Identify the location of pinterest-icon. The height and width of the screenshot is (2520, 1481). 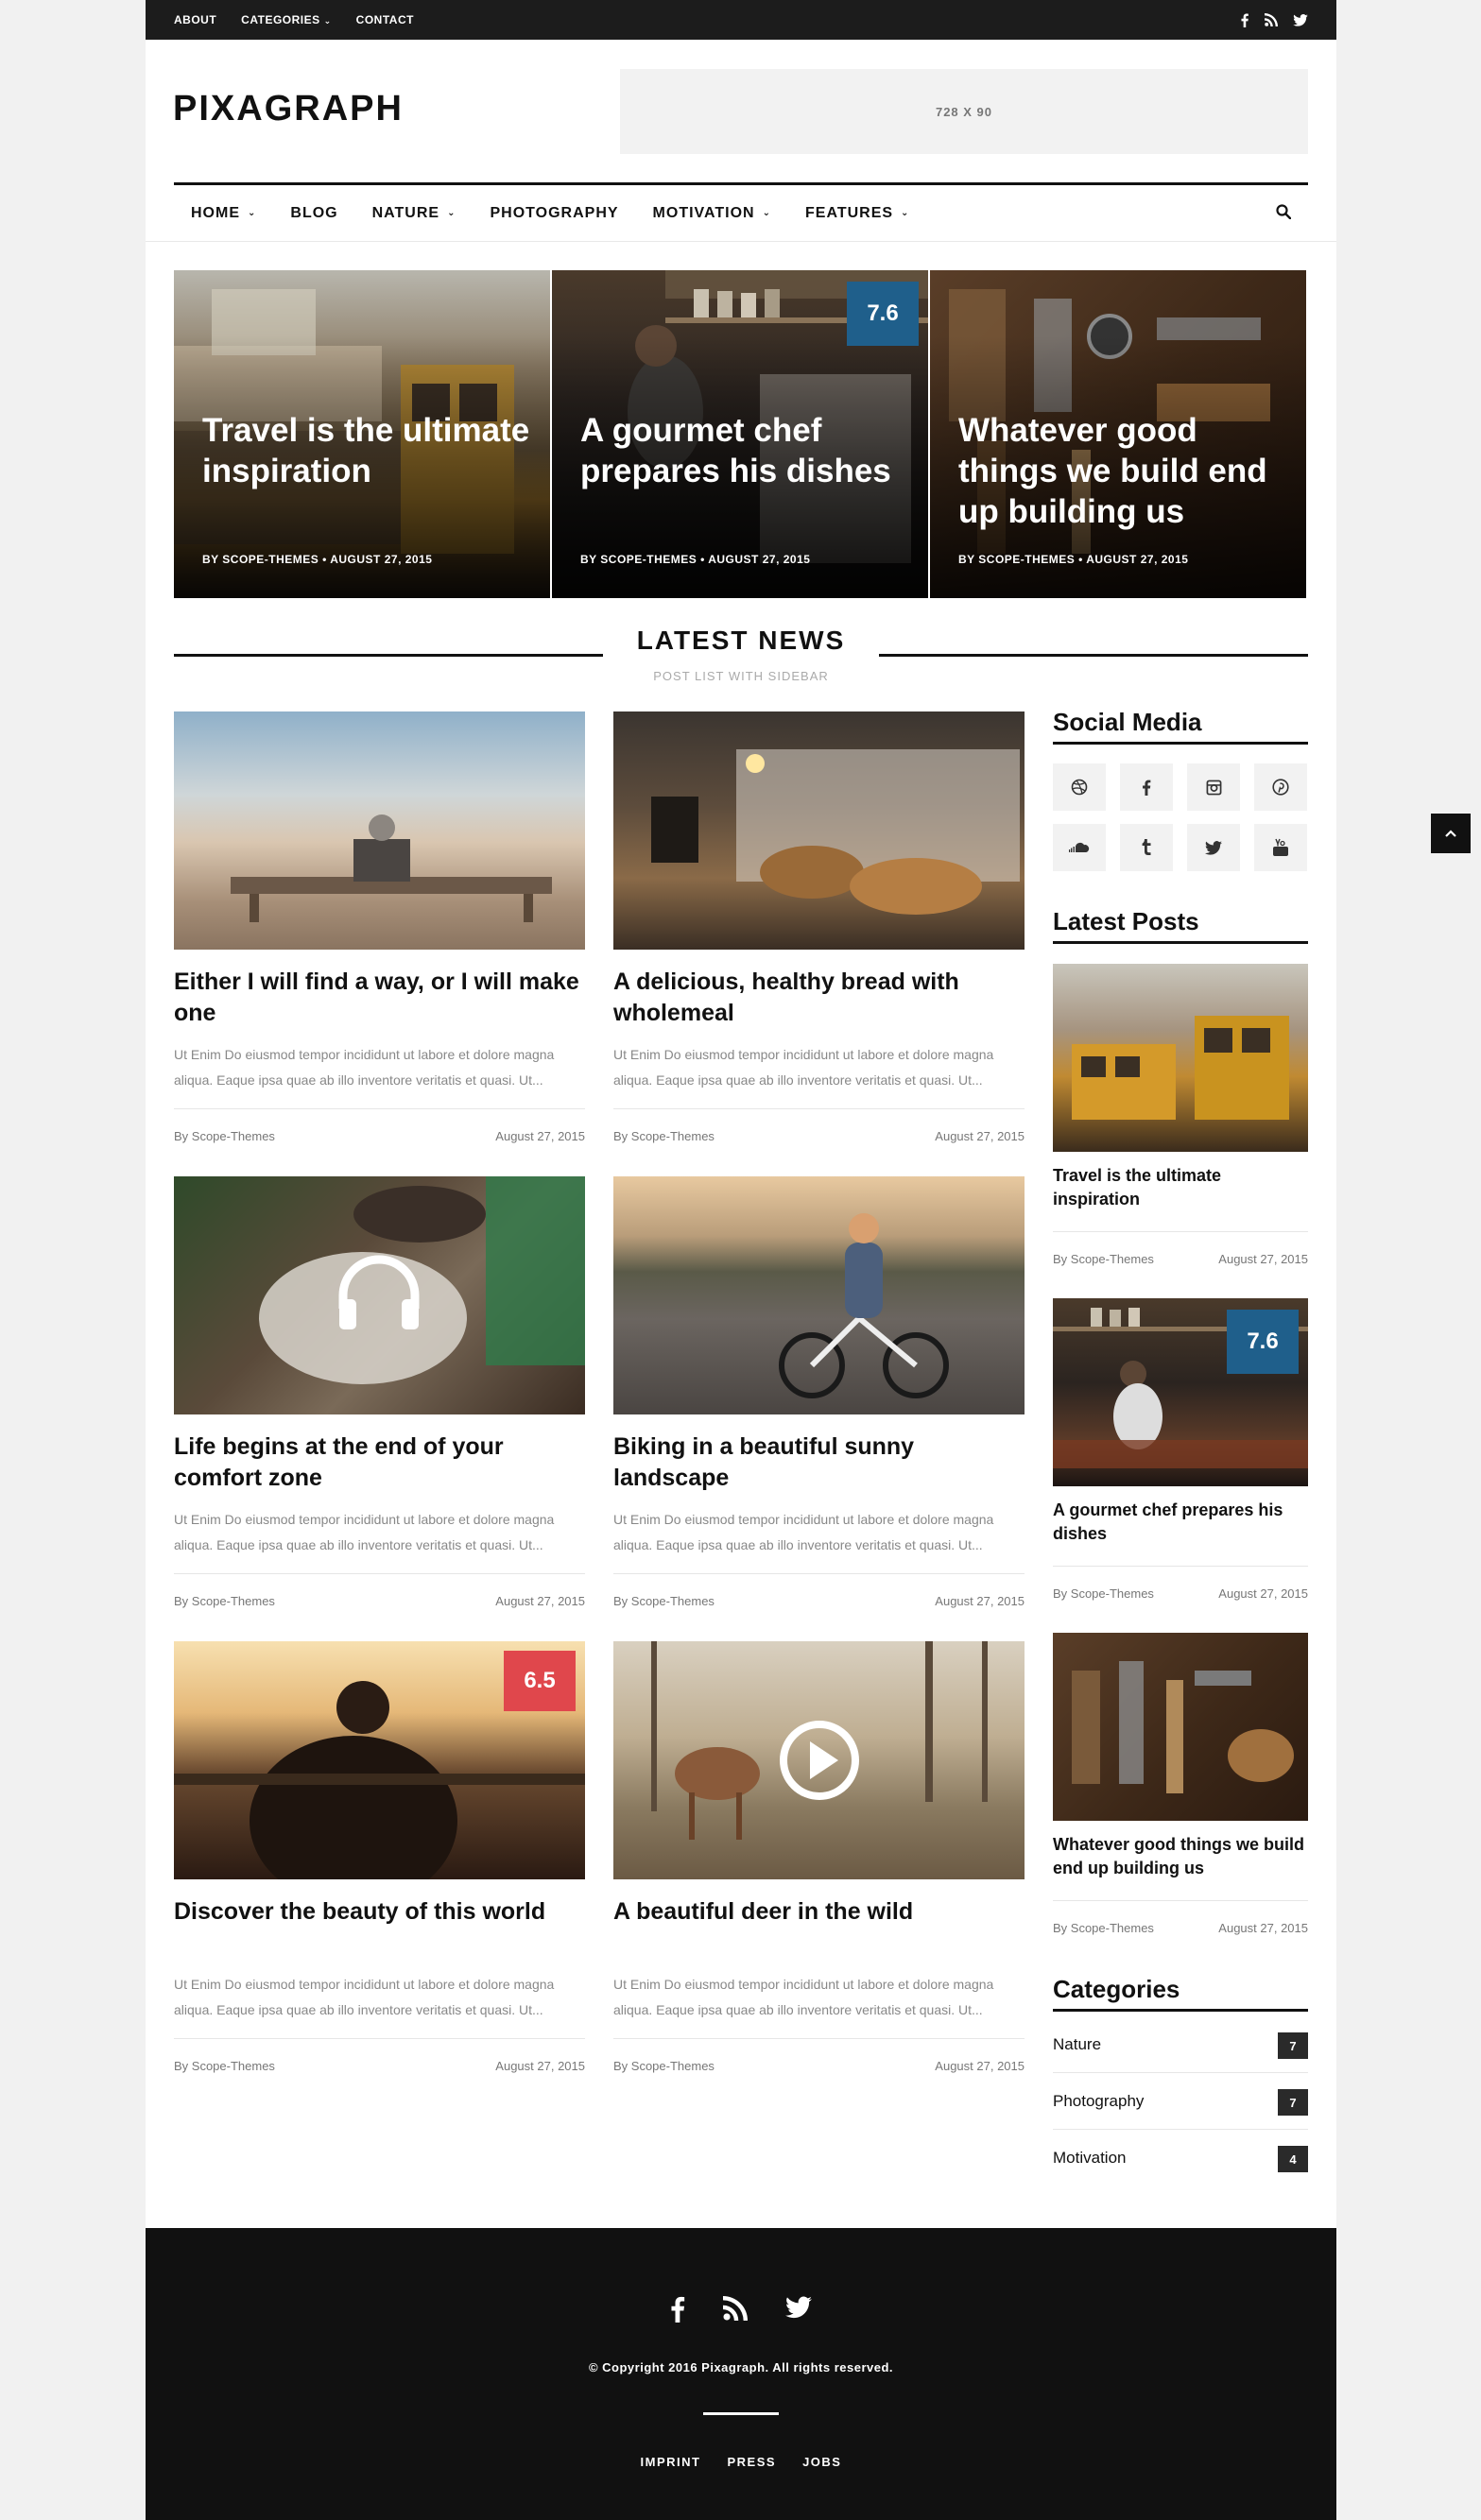
(1280, 787).